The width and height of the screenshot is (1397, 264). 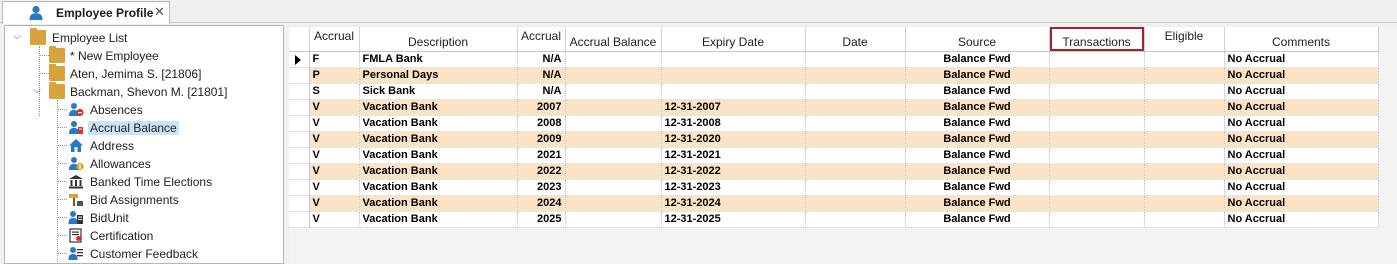 What do you see at coordinates (438, 91) in the screenshot?
I see `cell-description: Sick Bank` at bounding box center [438, 91].